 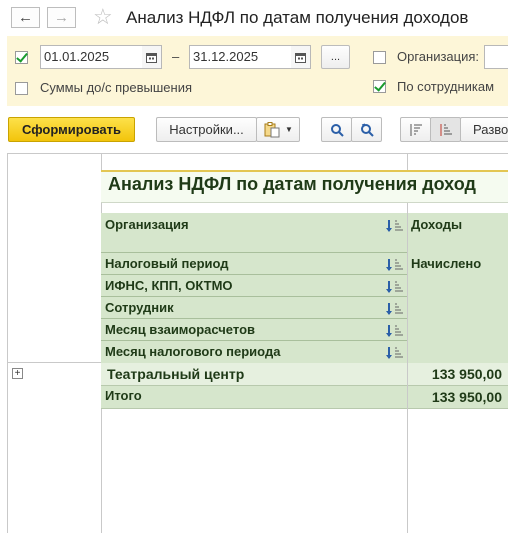 I want to click on favorite-star-icon: ☆, so click(x=103, y=17).